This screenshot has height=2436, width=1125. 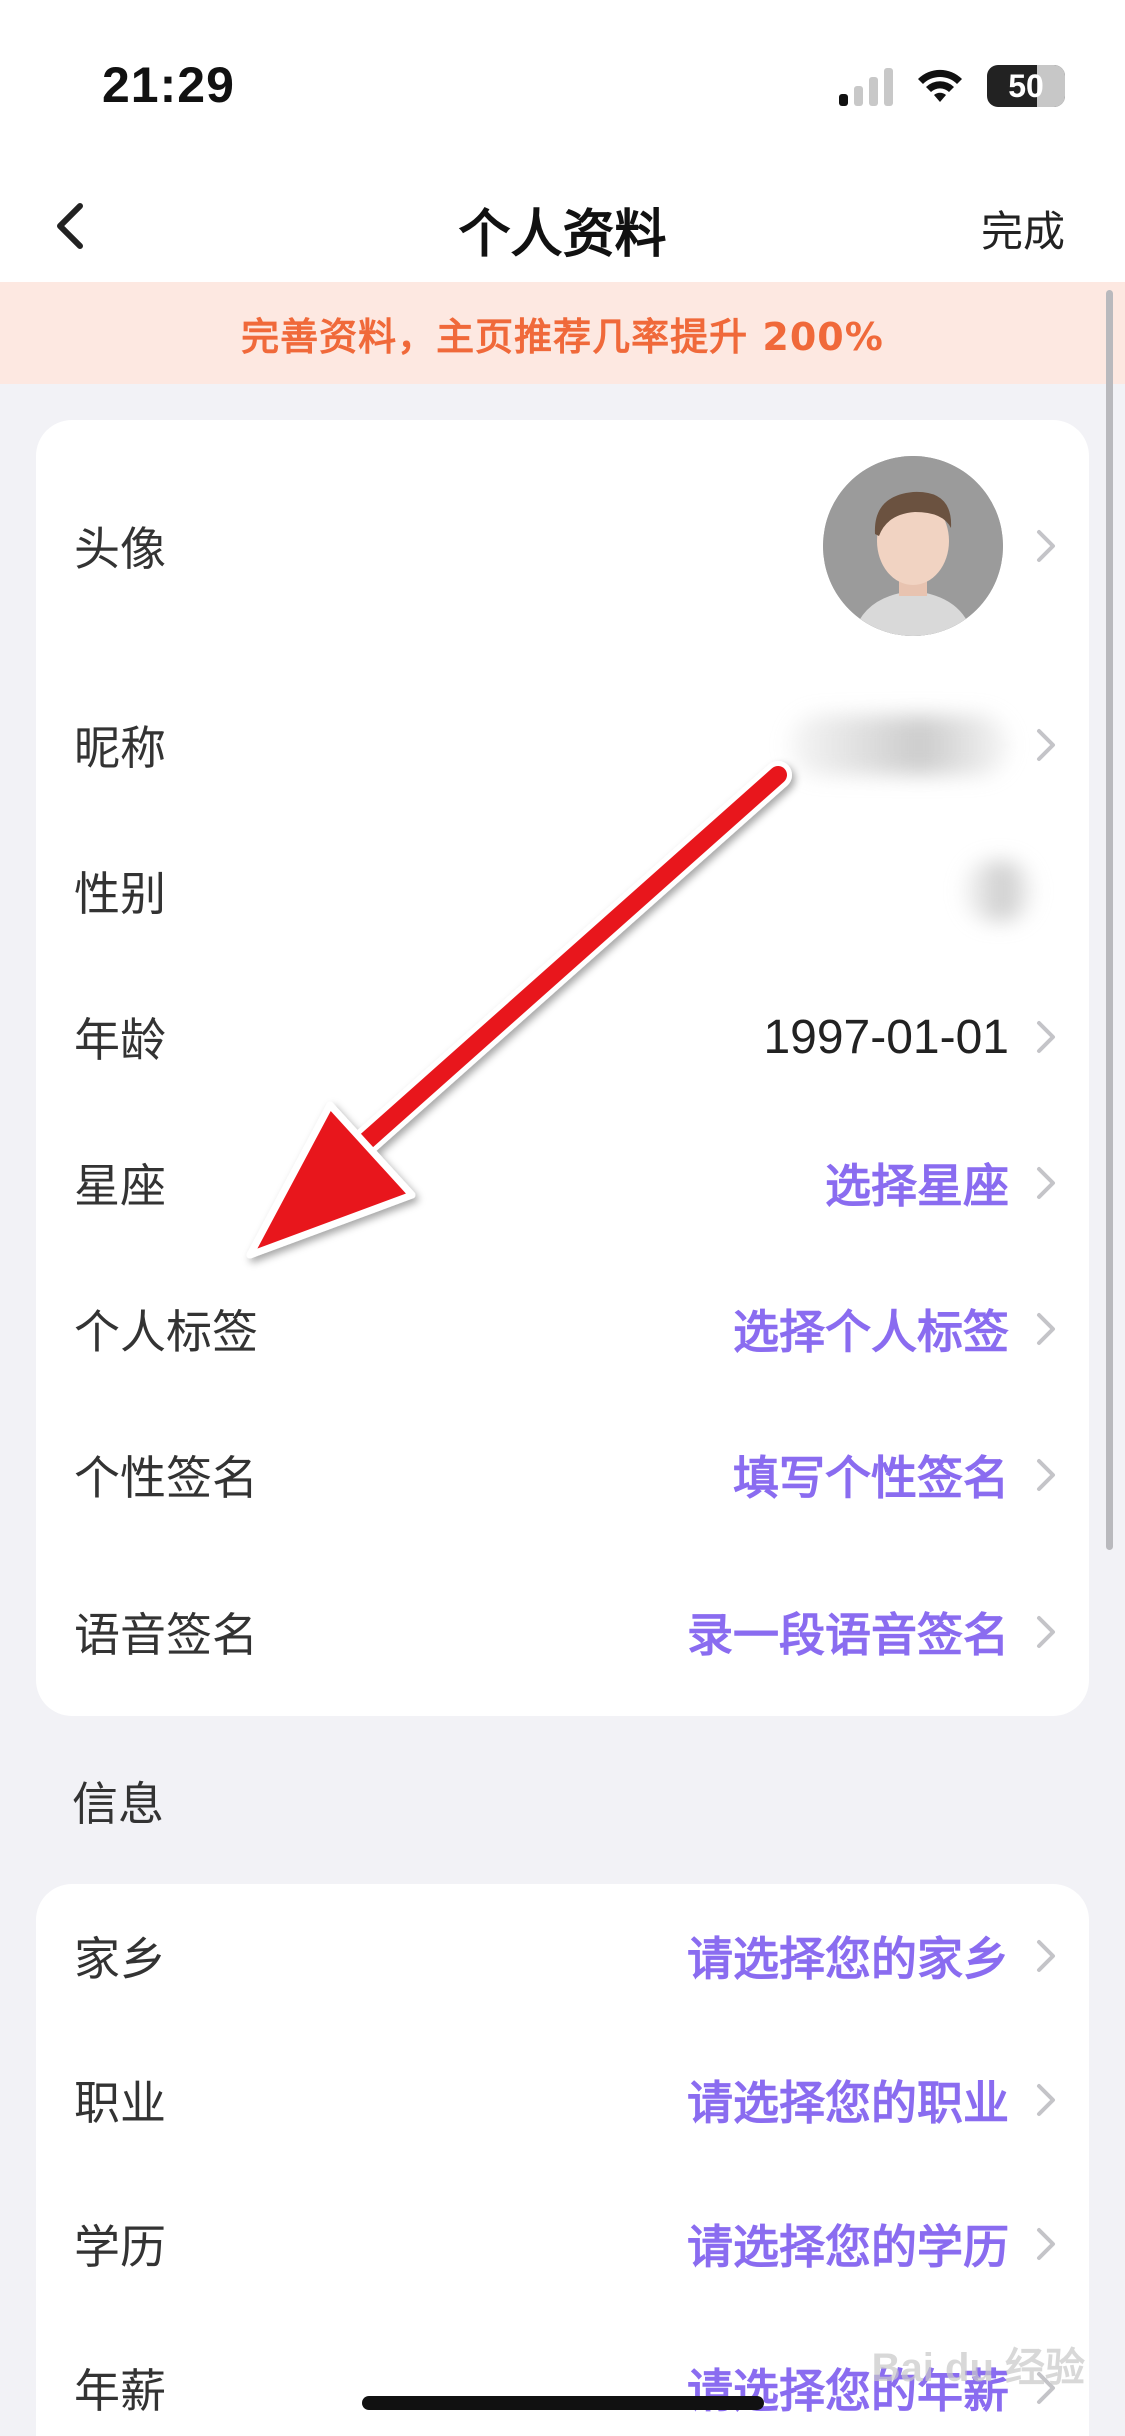 What do you see at coordinates (562, 546) in the screenshot?
I see `avatar-row: 头像` at bounding box center [562, 546].